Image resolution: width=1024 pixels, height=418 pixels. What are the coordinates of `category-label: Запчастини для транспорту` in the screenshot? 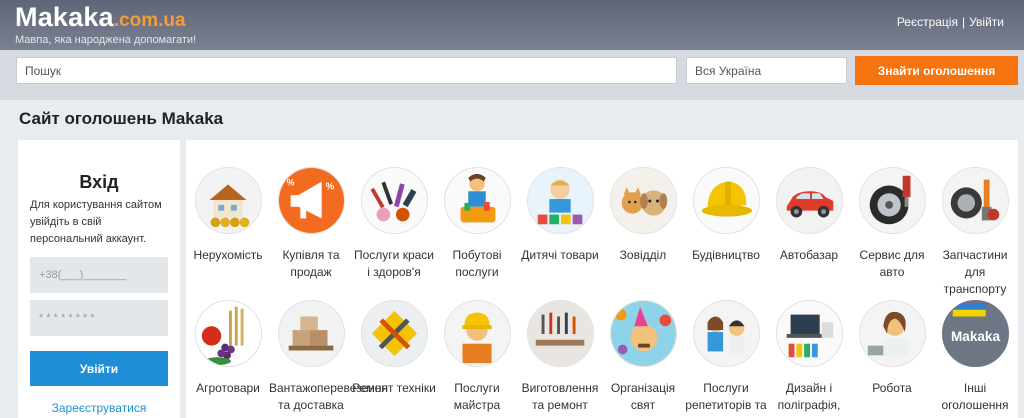 It's located at (975, 272).